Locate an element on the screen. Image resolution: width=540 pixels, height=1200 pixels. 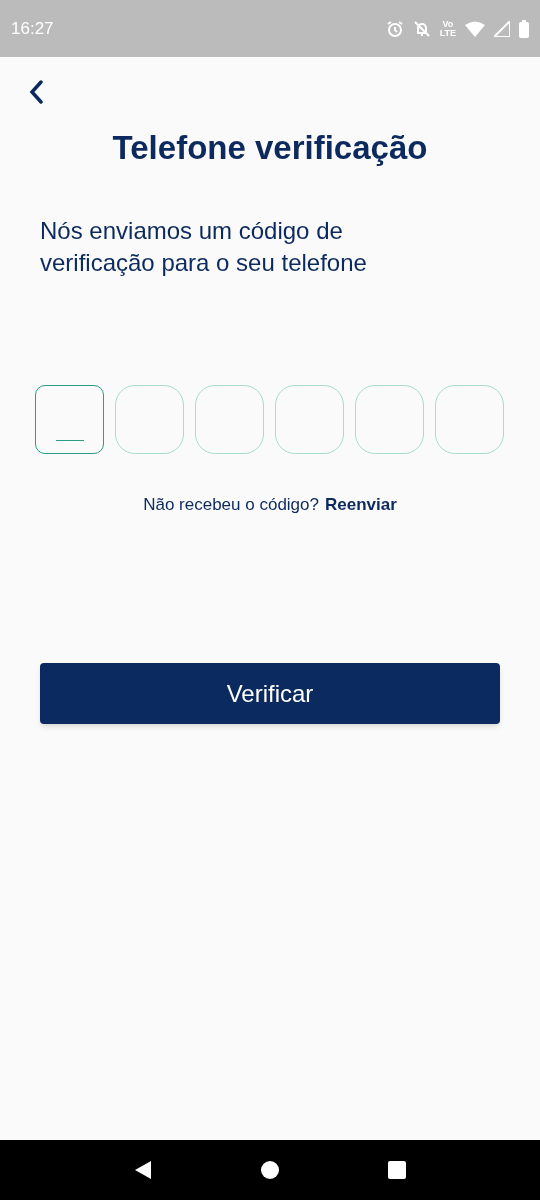
bell-off-icon is located at coordinates (421, 28).